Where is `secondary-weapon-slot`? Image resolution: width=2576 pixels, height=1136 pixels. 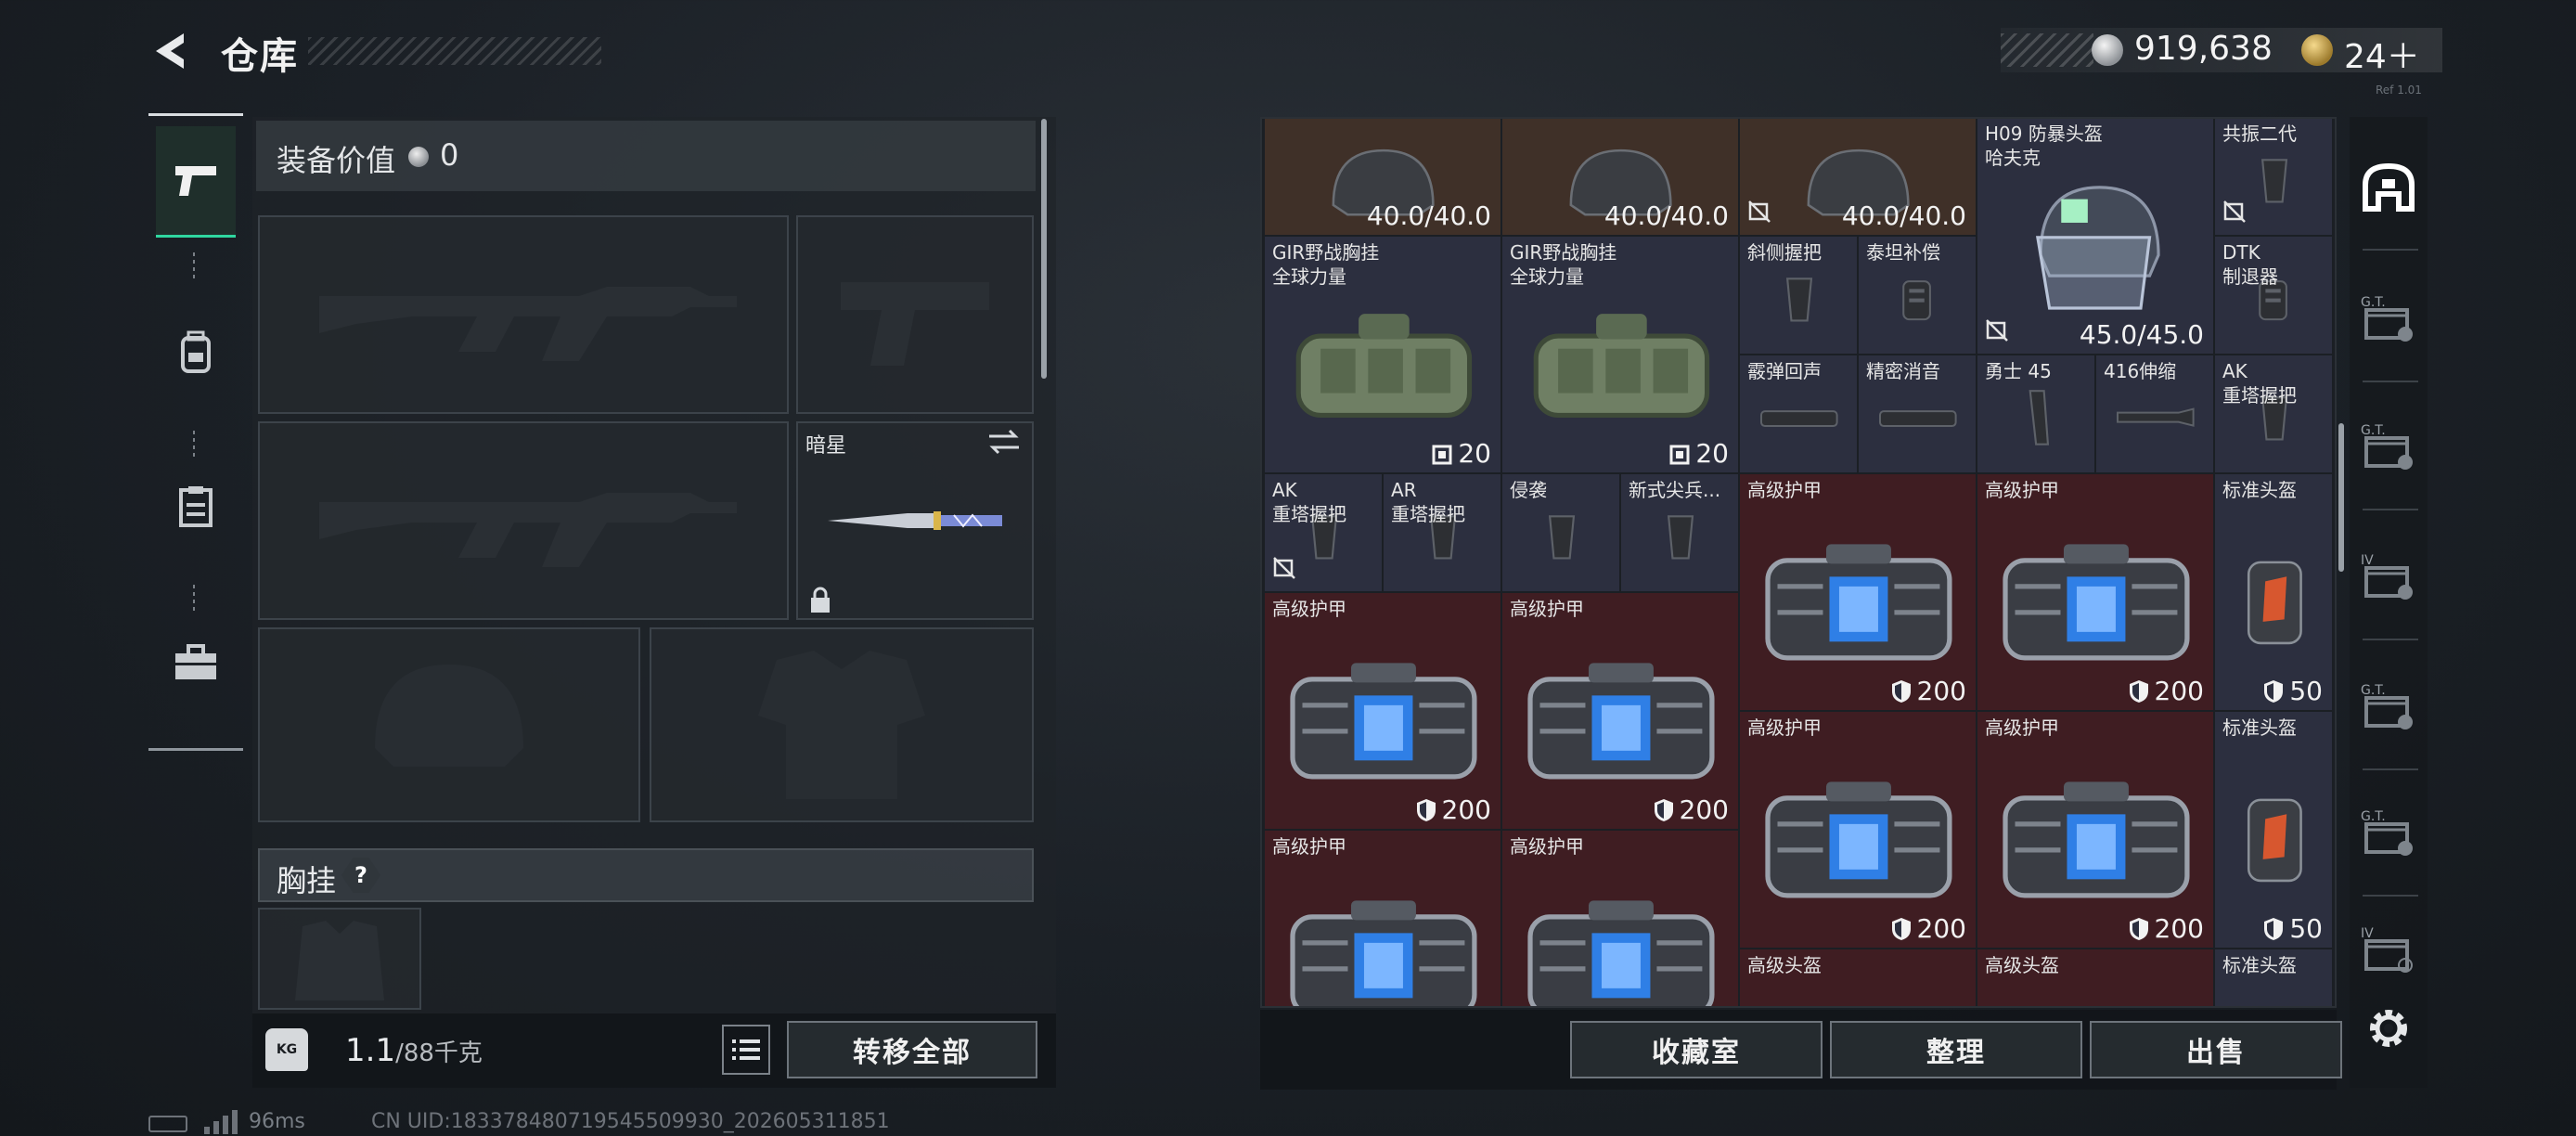
secondary-weapon-slot is located at coordinates (523, 520).